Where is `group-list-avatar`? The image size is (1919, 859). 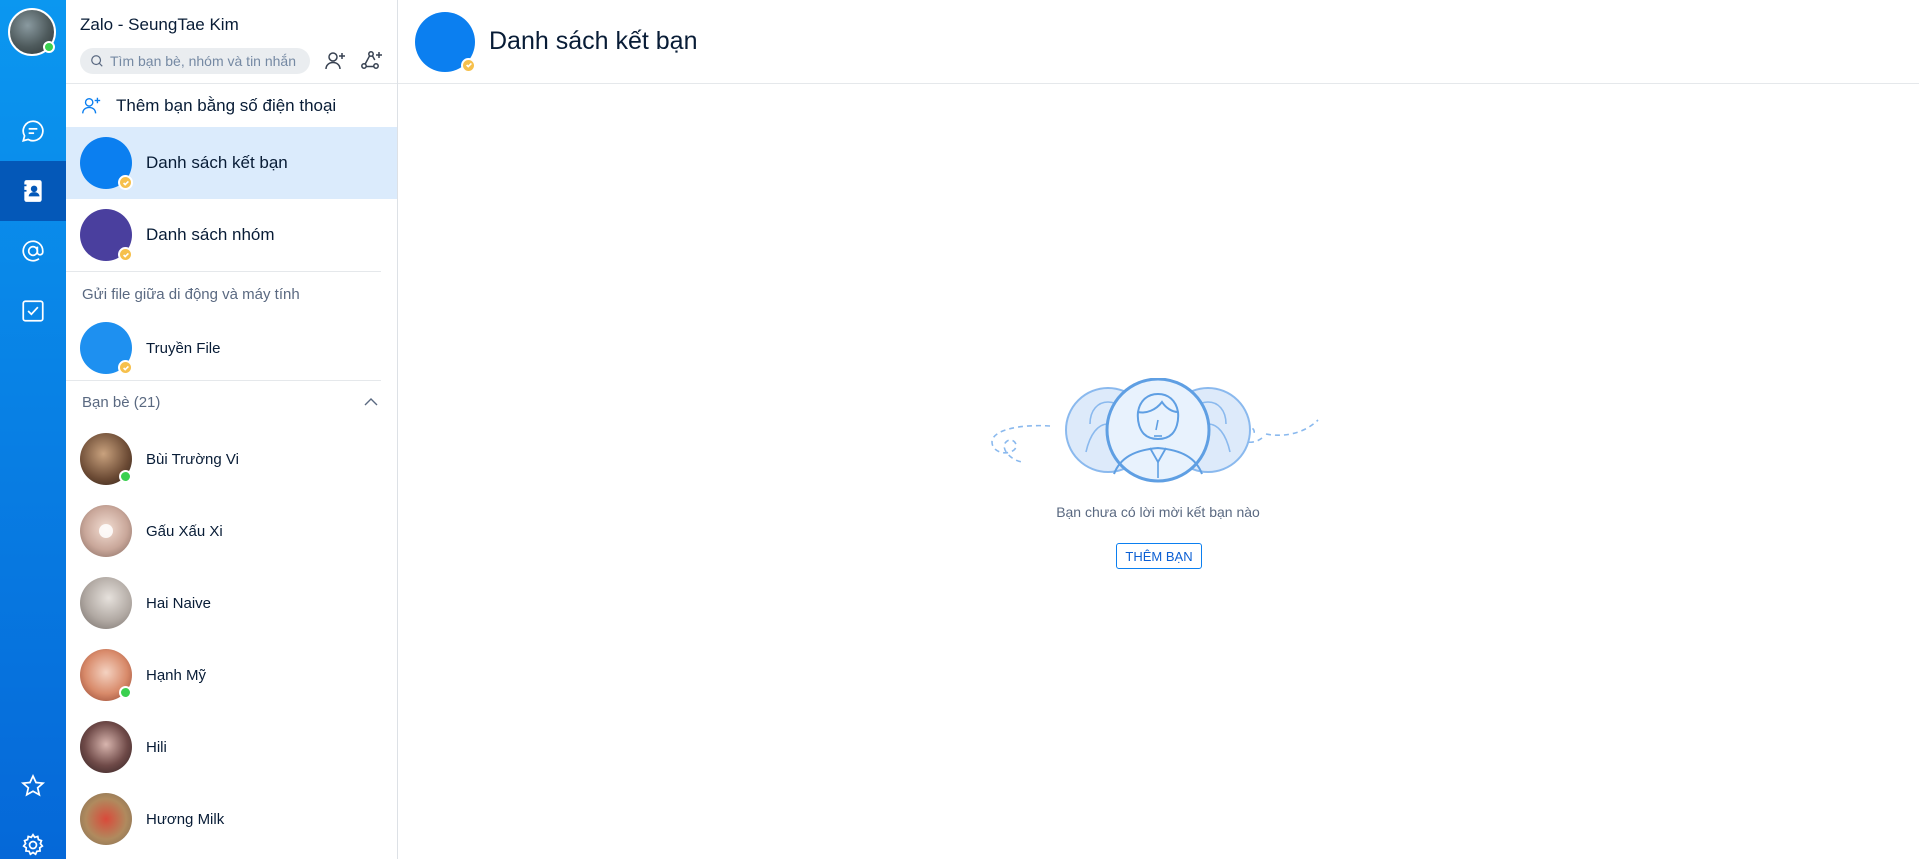 group-list-avatar is located at coordinates (106, 235).